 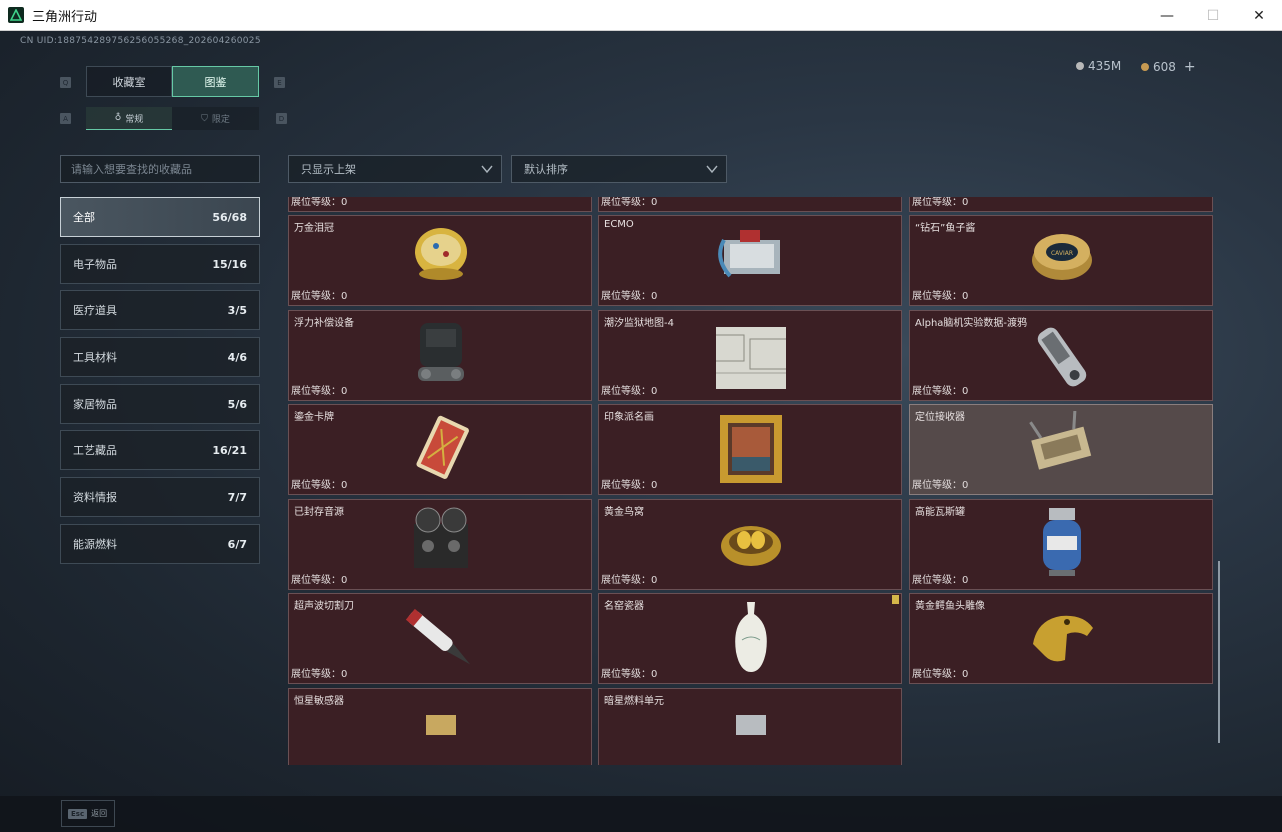 What do you see at coordinates (1062, 253) in the screenshot?
I see `svg-text: CAVIAR` at bounding box center [1062, 253].